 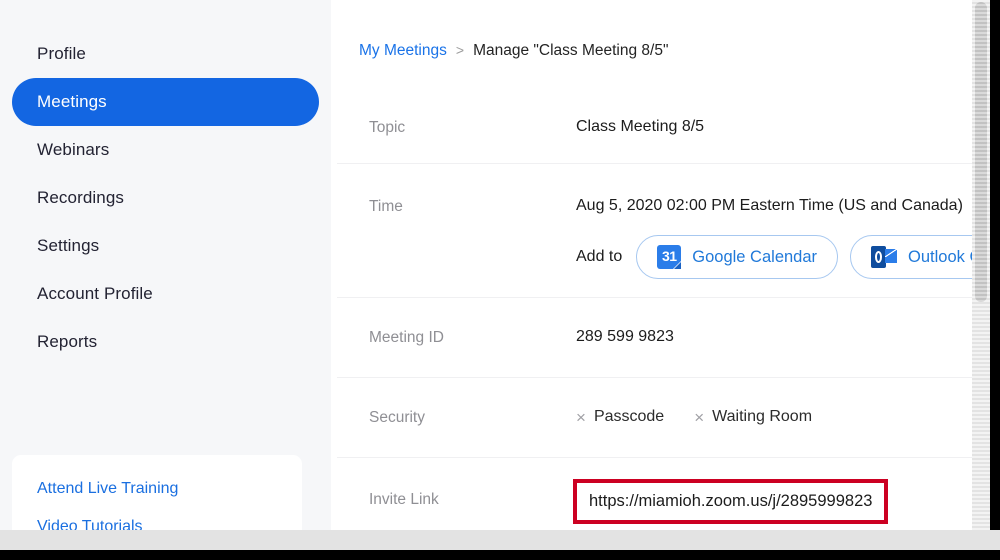 I want to click on add-to-google-calendar-button: 31 Google Calendar, so click(x=737, y=257).